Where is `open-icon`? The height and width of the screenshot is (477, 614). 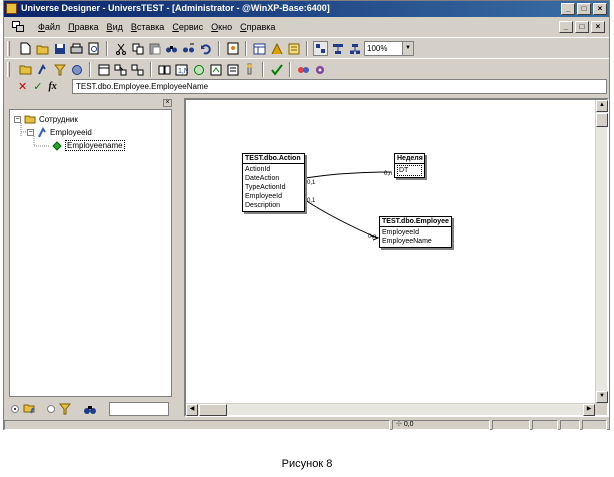
open-icon is located at coordinates (42, 48).